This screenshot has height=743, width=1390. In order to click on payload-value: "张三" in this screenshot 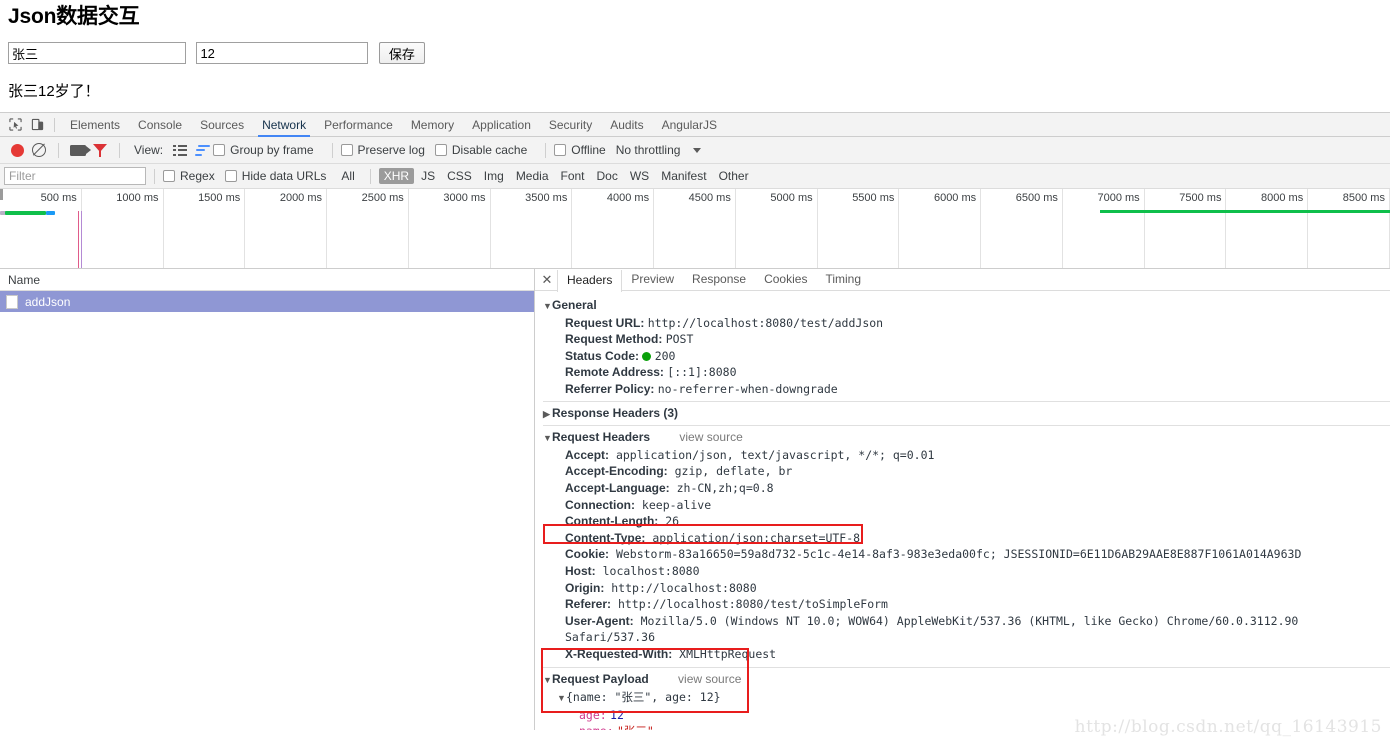, I will do `click(635, 727)`.